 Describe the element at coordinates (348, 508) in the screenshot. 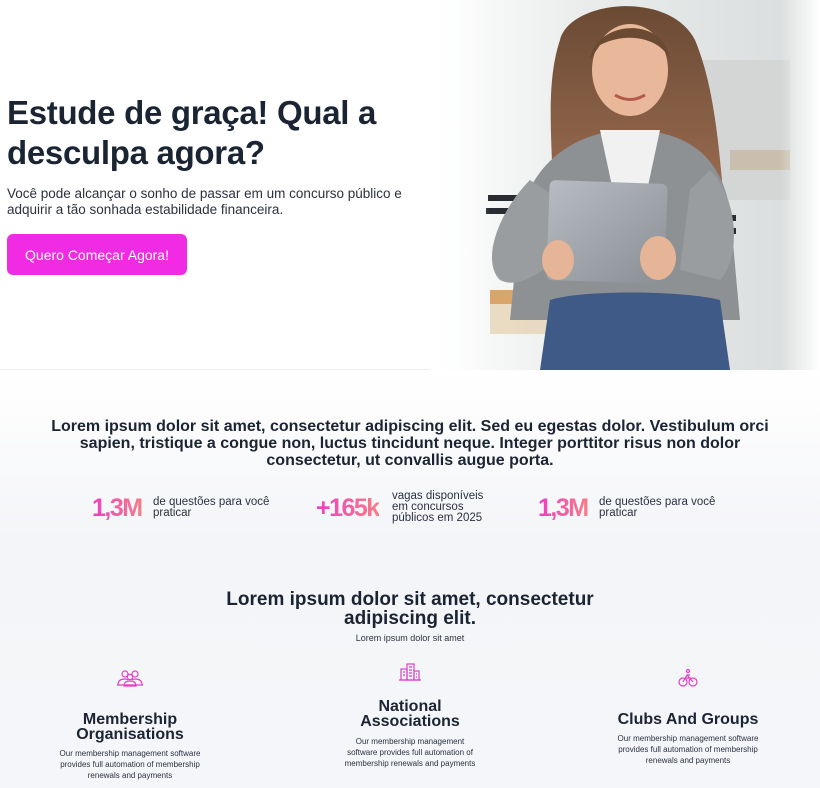

I see `stat-value: +165k` at that location.